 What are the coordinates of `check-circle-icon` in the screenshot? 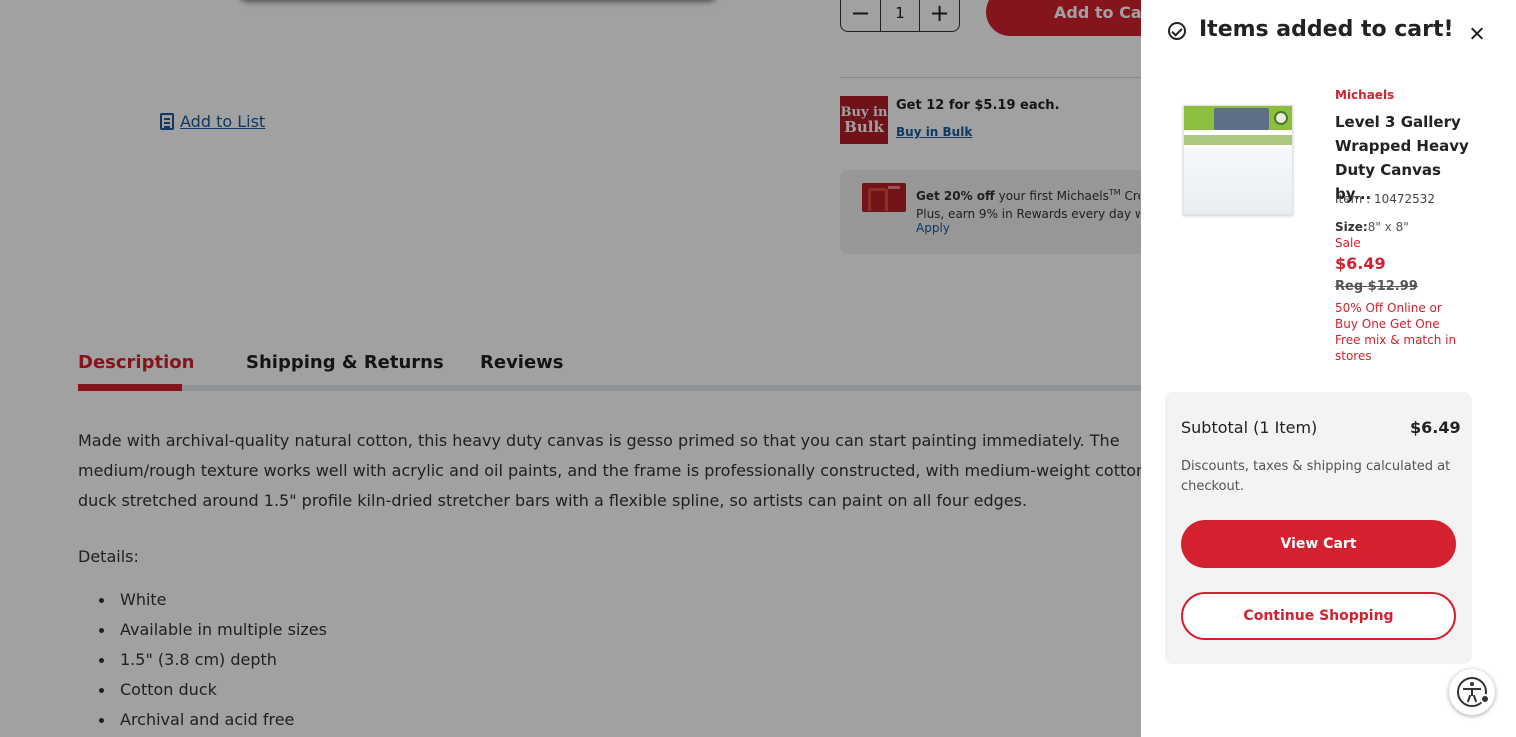 It's located at (1177, 31).